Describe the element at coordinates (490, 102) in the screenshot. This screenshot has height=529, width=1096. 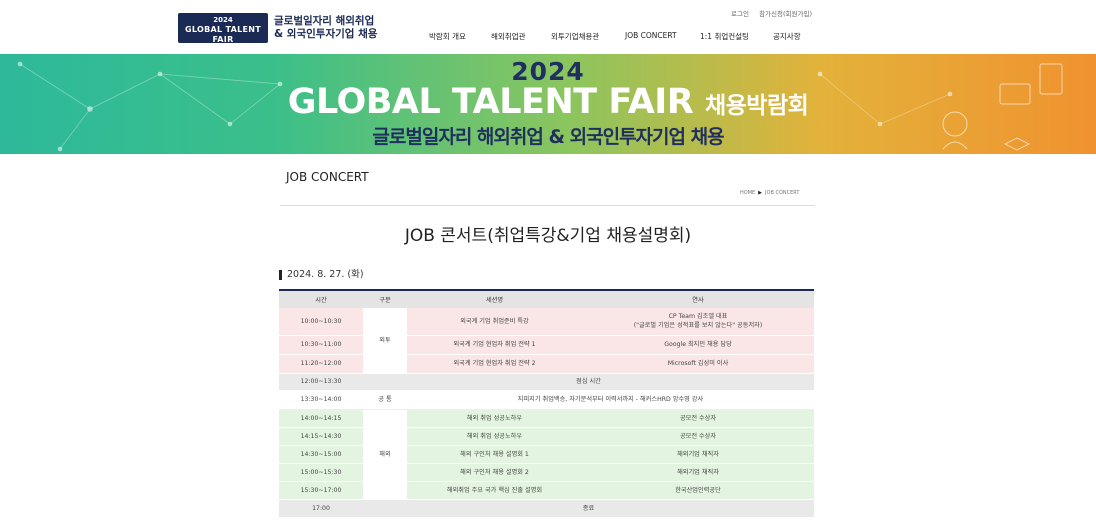
I see `banner-title-main: GLOBAL TALENT FAIR` at that location.